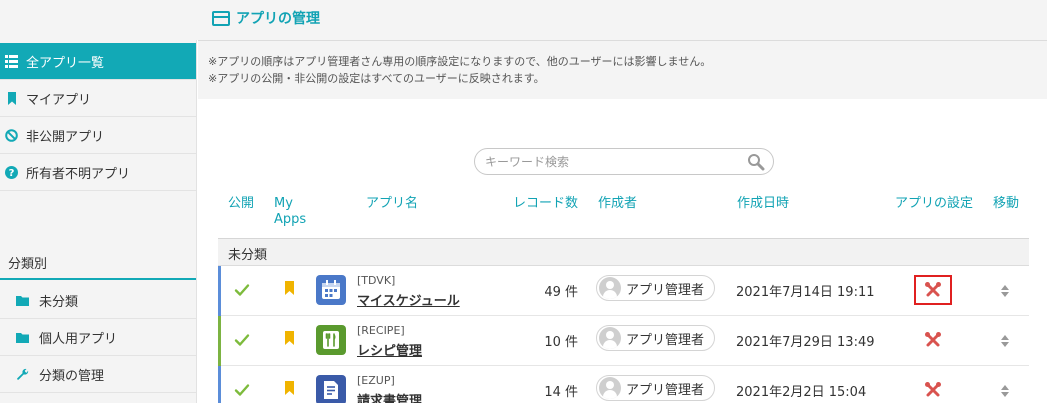 The width and height of the screenshot is (1047, 403). I want to click on app-code: [TDVK], so click(376, 280).